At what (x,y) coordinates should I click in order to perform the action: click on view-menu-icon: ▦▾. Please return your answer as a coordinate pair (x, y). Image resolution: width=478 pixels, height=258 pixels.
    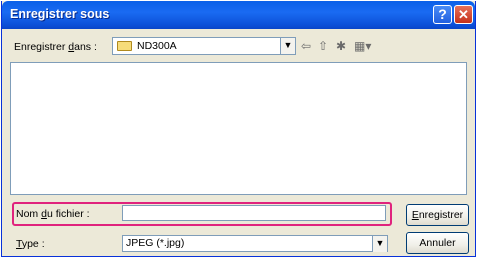
    Looking at the image, I should click on (362, 46).